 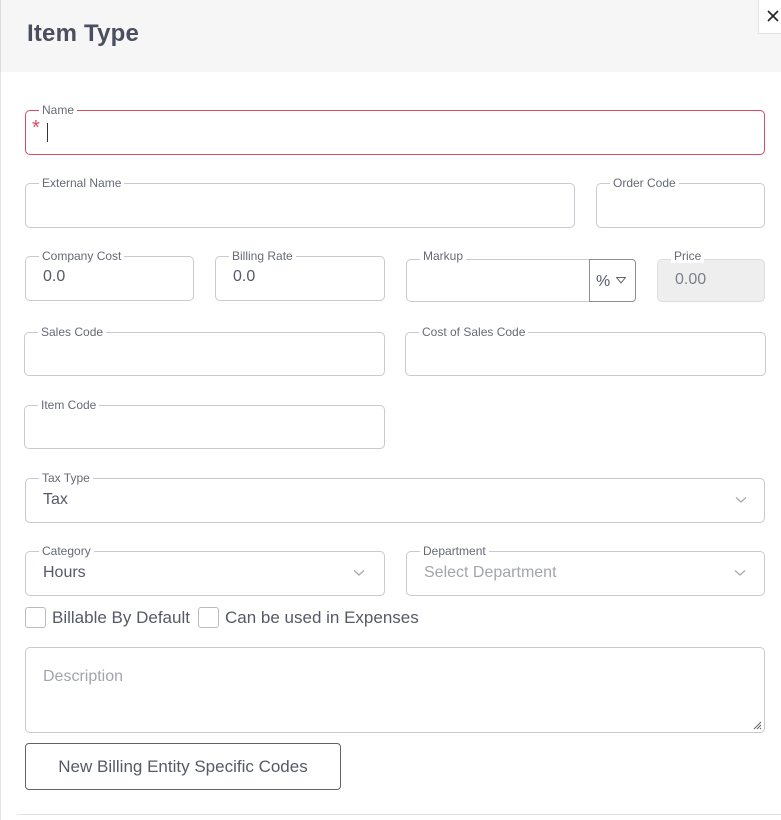 What do you see at coordinates (66, 551) in the screenshot?
I see `category-label: Category` at bounding box center [66, 551].